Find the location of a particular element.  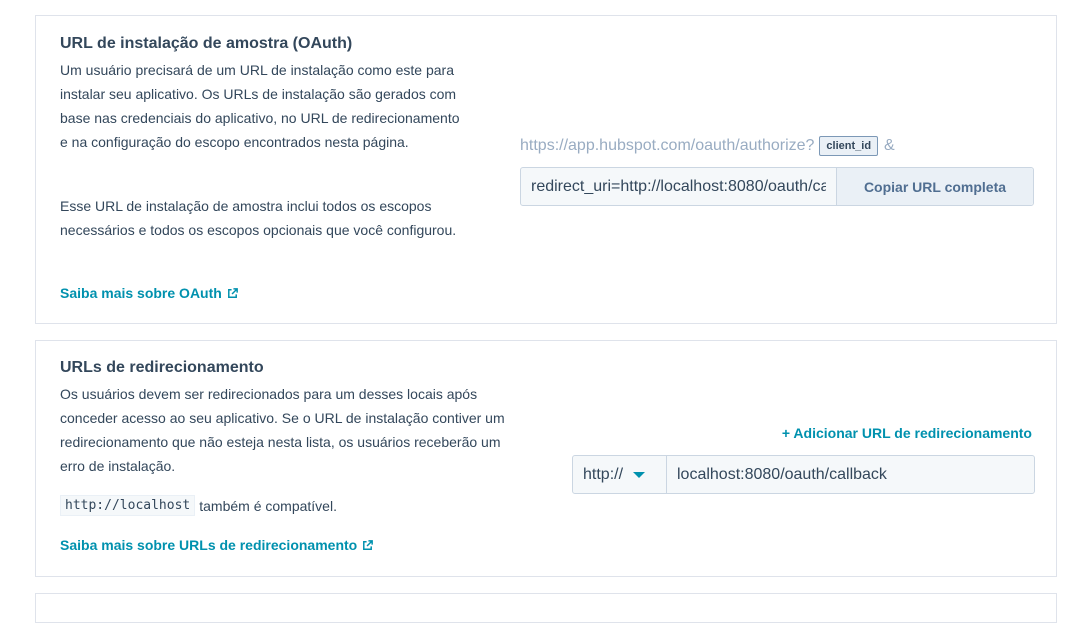

copy-full-url-button: Copiar URL completa is located at coordinates (935, 186).